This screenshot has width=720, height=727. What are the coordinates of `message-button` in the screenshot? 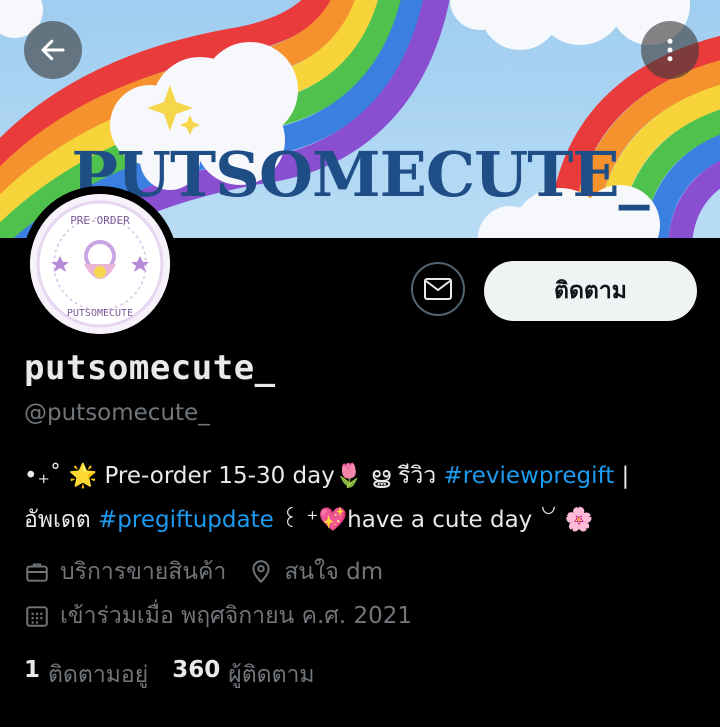 It's located at (438, 289).